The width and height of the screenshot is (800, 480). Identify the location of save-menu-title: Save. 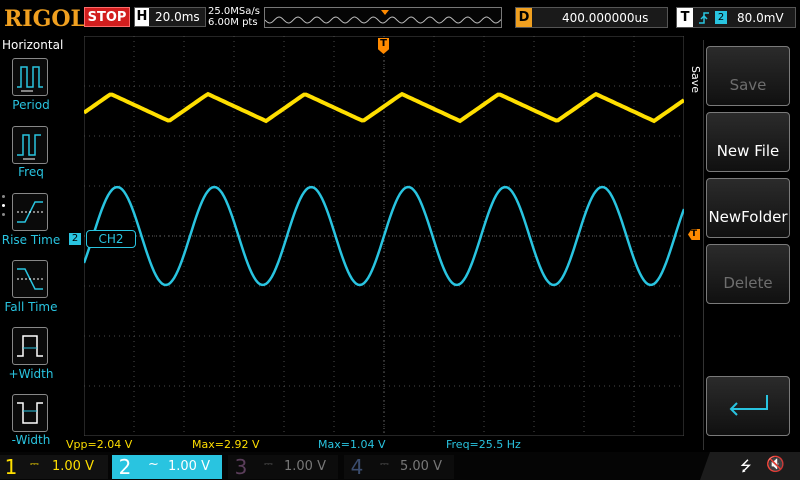
(693, 80).